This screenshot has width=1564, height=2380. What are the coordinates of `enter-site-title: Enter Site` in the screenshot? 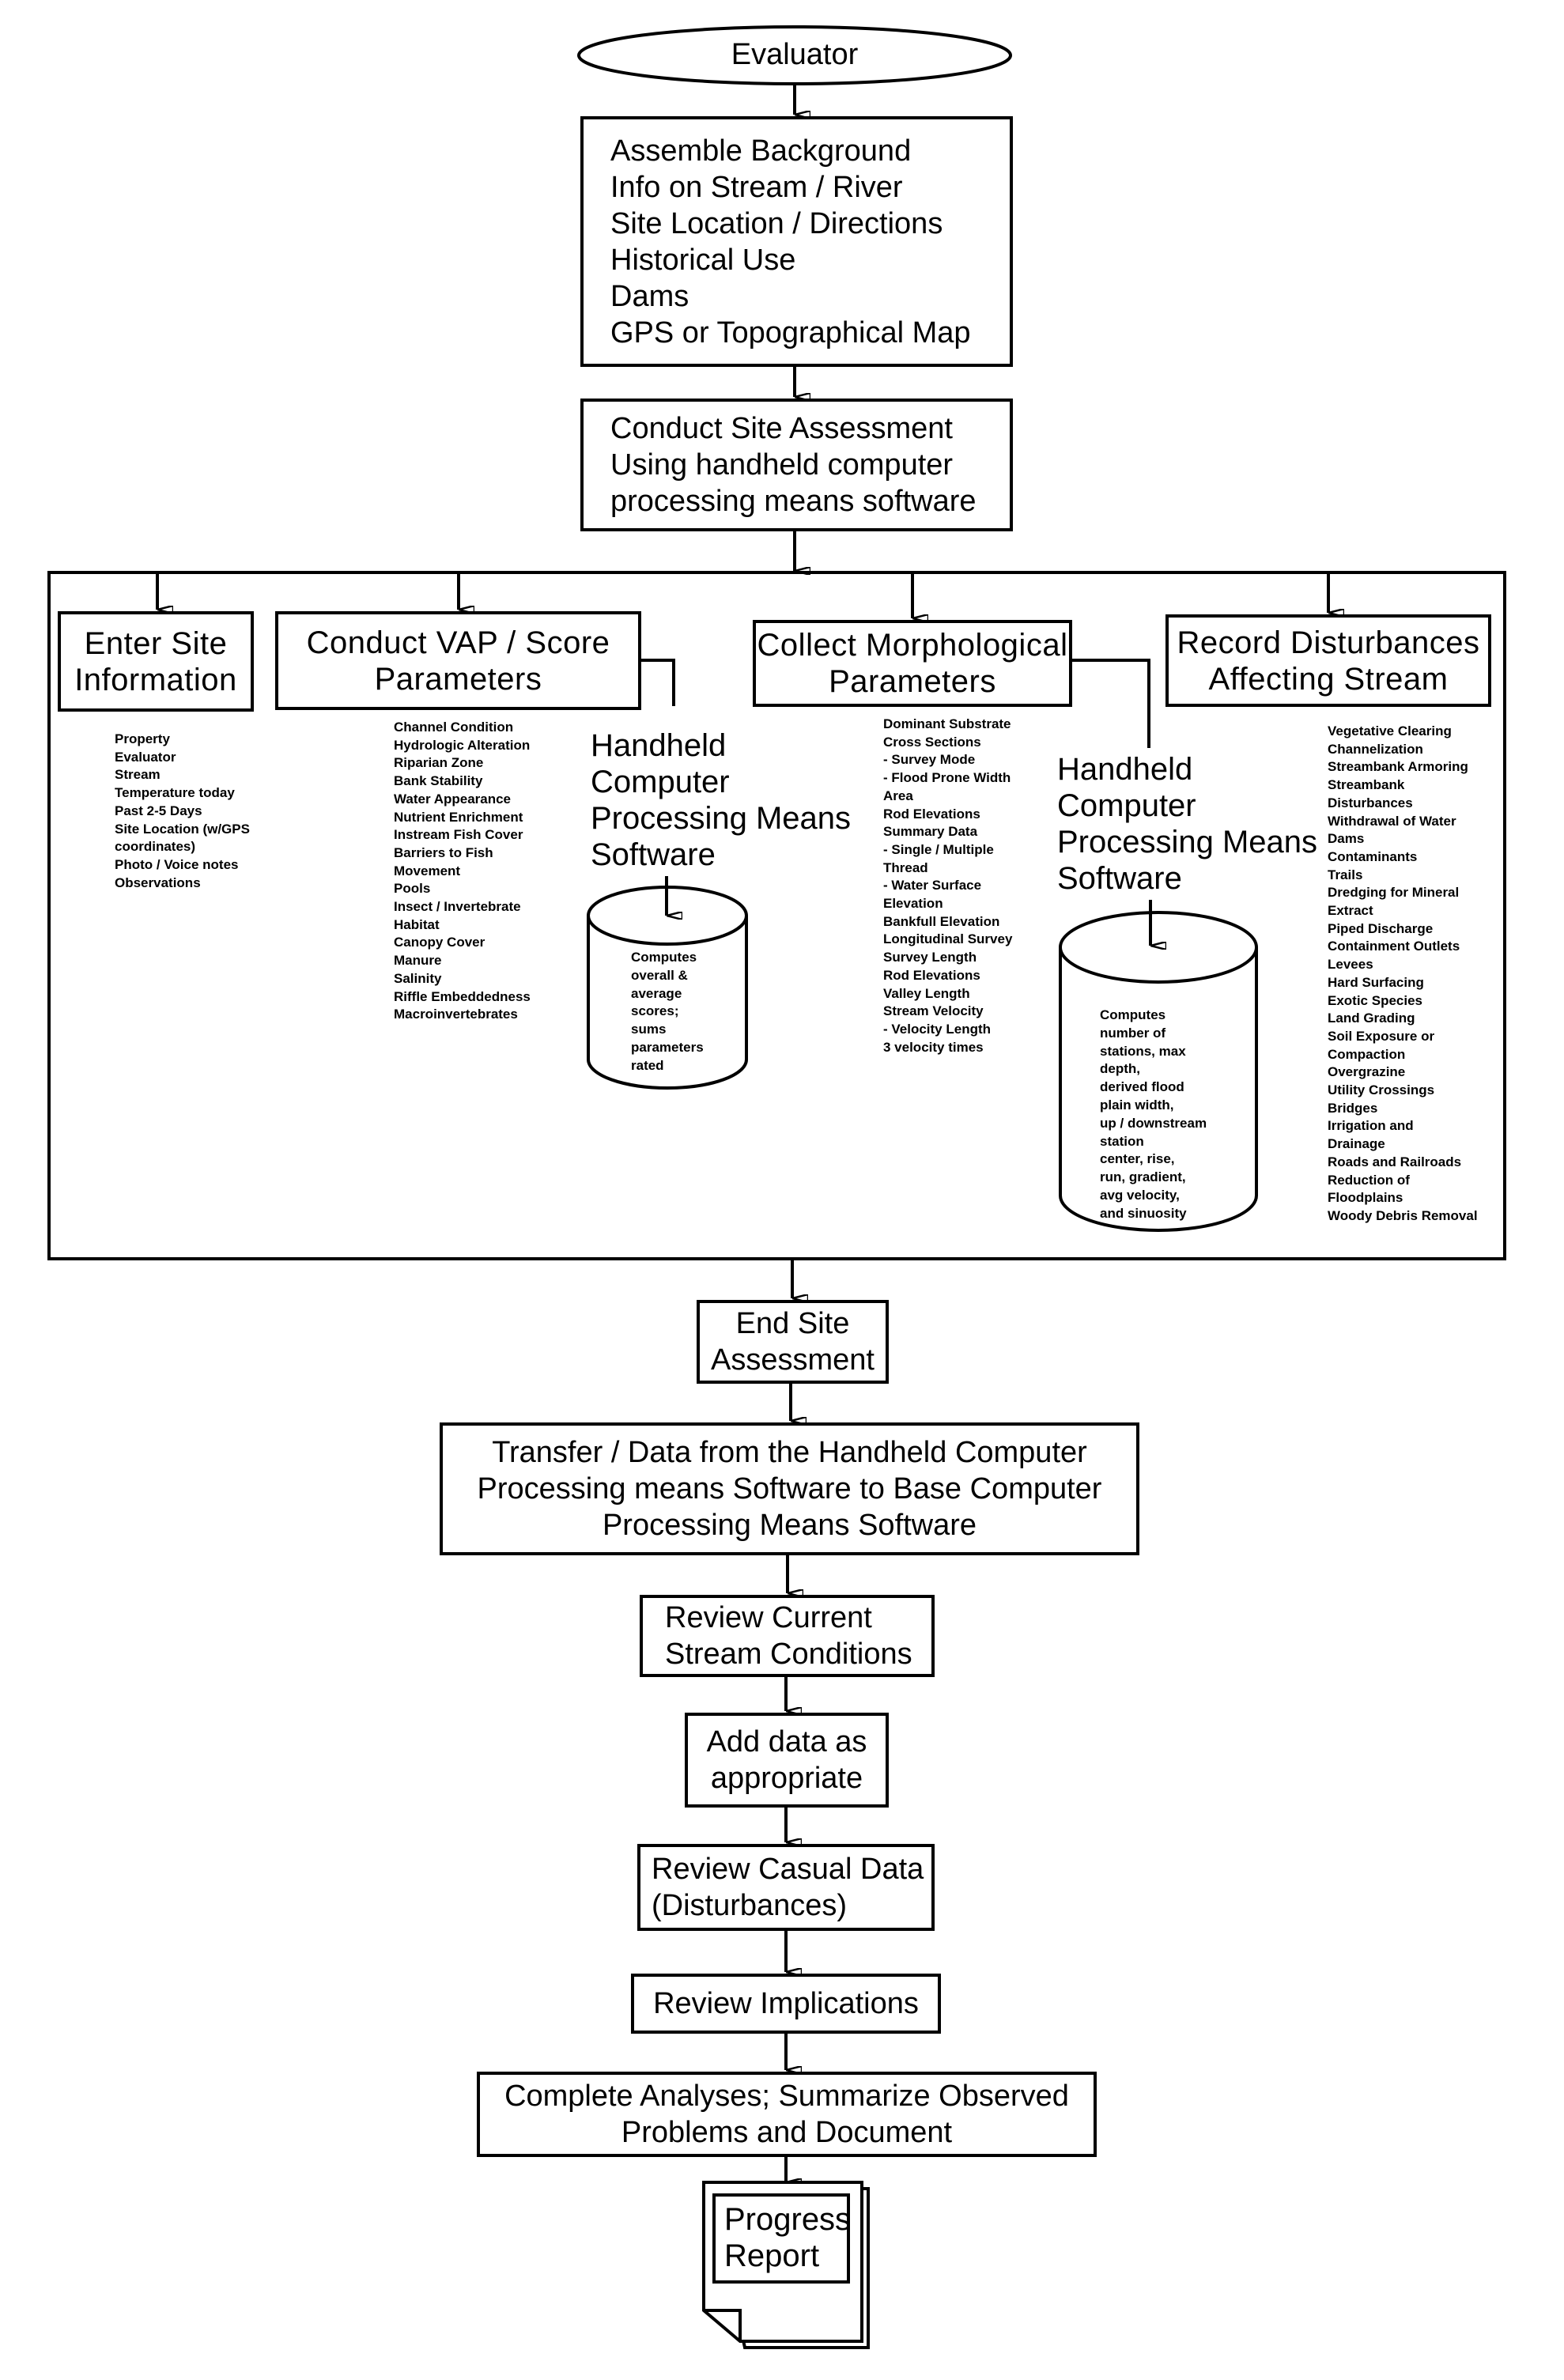 It's located at (156, 643).